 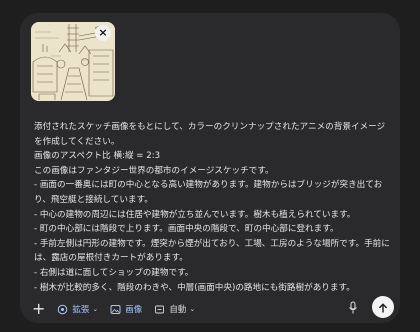 I want to click on auto-button: 自動 ⌄, so click(x=174, y=309).